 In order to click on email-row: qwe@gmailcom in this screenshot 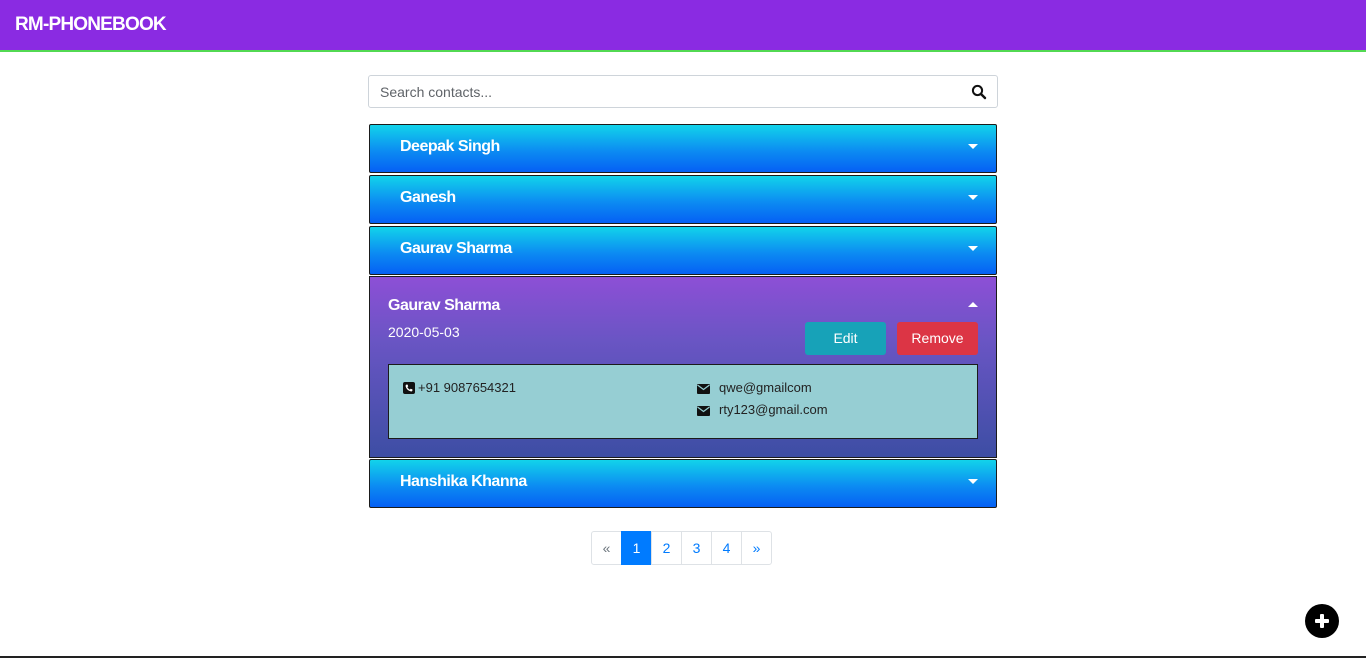, I will do `click(754, 388)`.